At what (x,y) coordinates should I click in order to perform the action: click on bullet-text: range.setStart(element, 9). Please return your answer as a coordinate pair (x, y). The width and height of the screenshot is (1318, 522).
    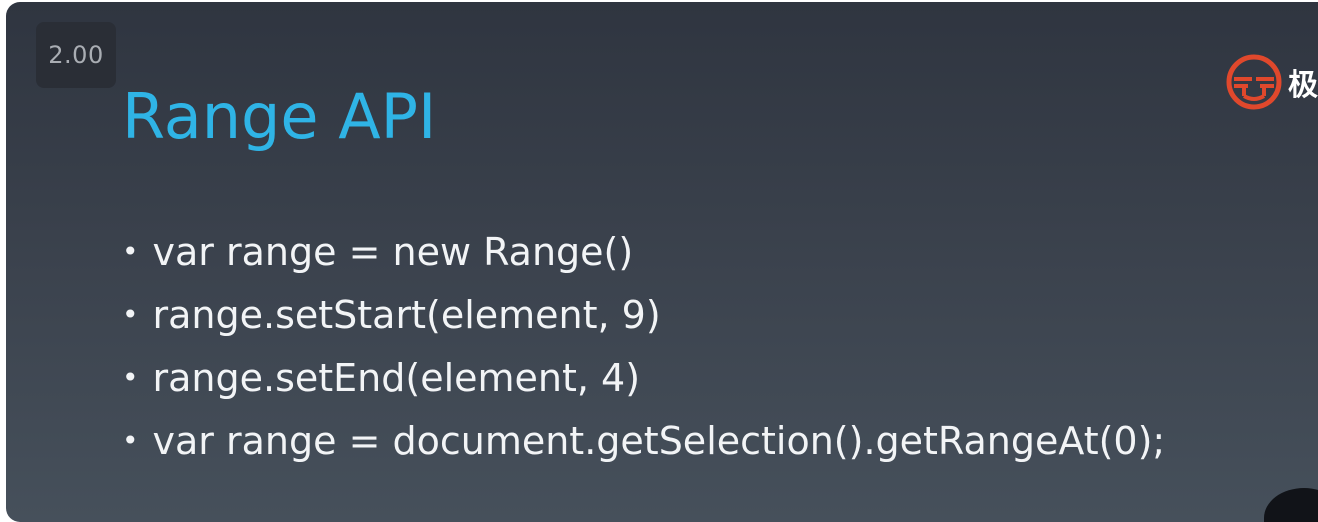
    Looking at the image, I should click on (406, 315).